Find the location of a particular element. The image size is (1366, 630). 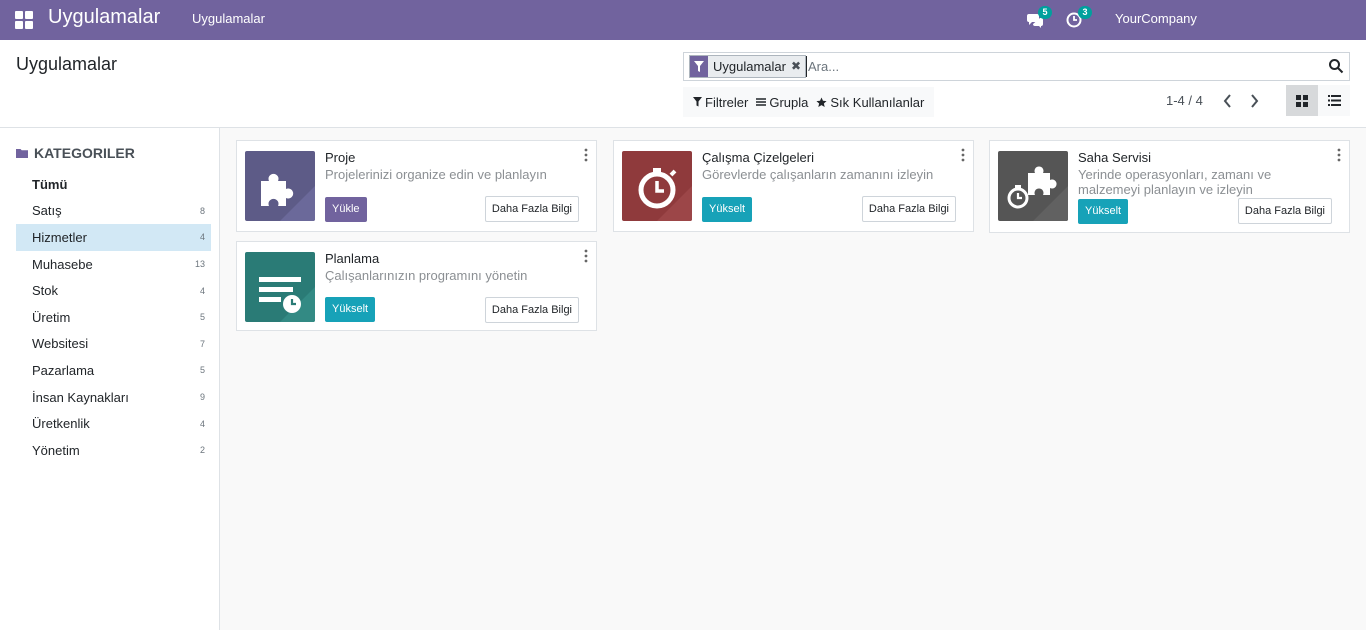

category-header: KATEGORILER is located at coordinates (75, 153).